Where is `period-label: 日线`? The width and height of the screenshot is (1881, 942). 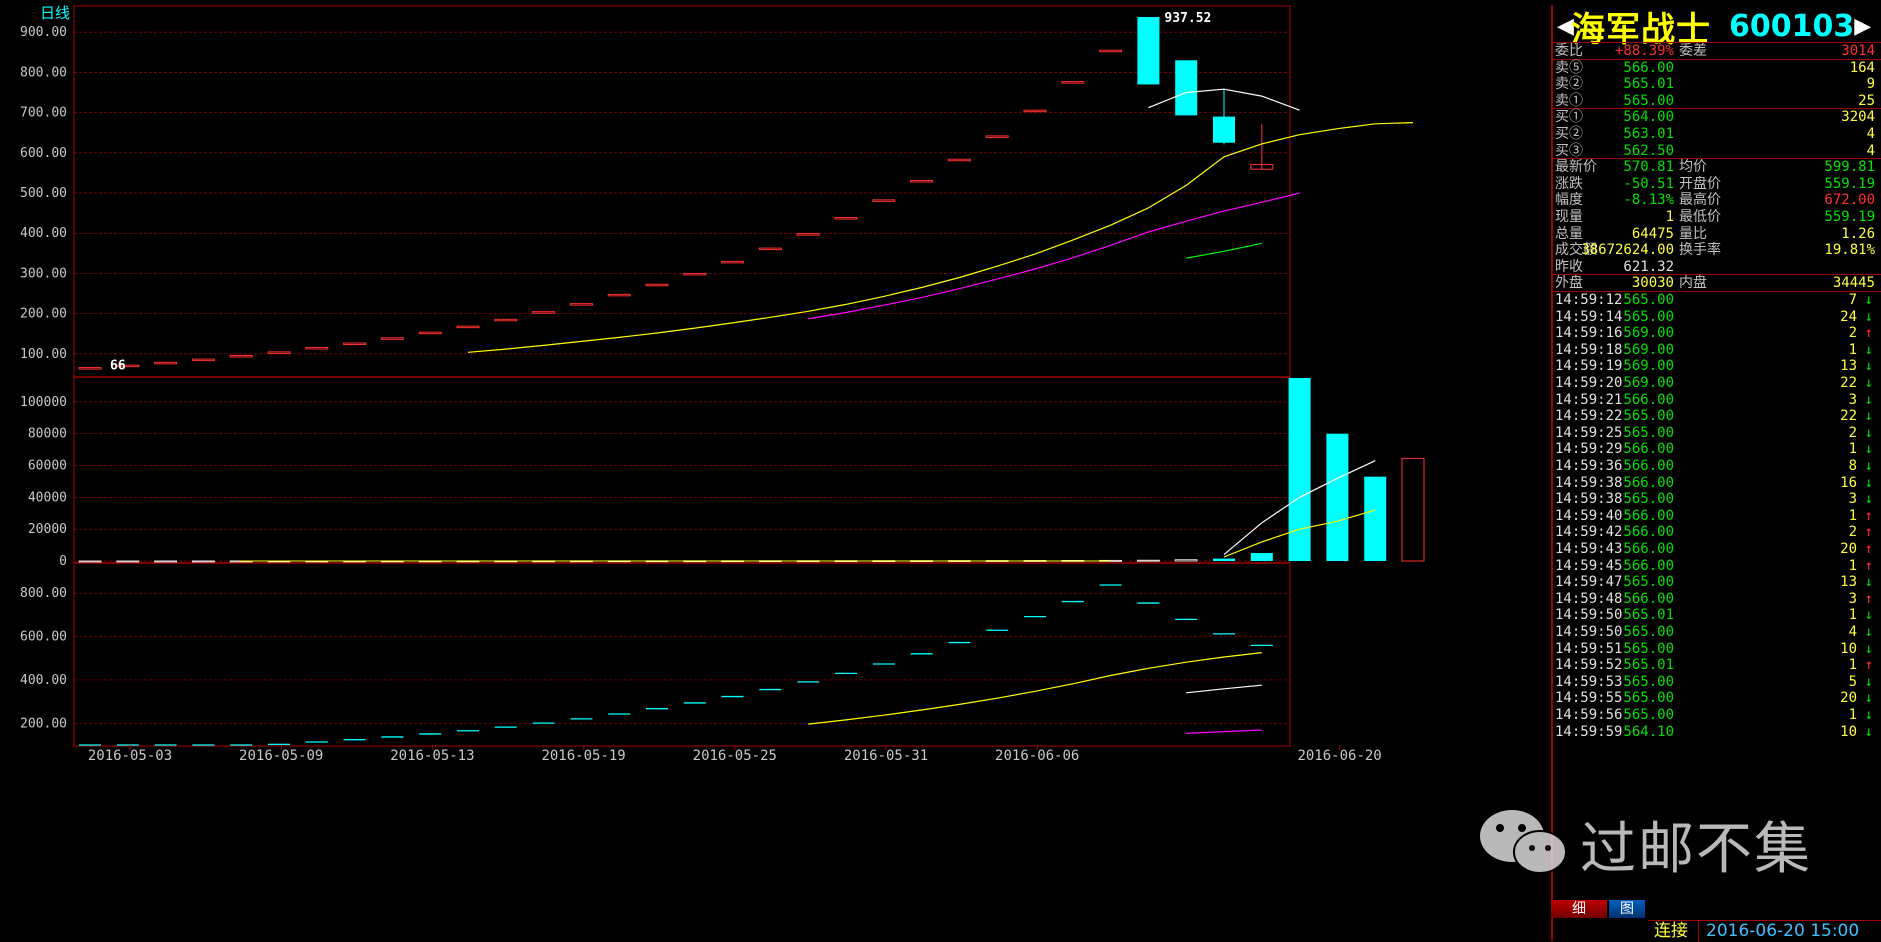
period-label: 日线 is located at coordinates (55, 13).